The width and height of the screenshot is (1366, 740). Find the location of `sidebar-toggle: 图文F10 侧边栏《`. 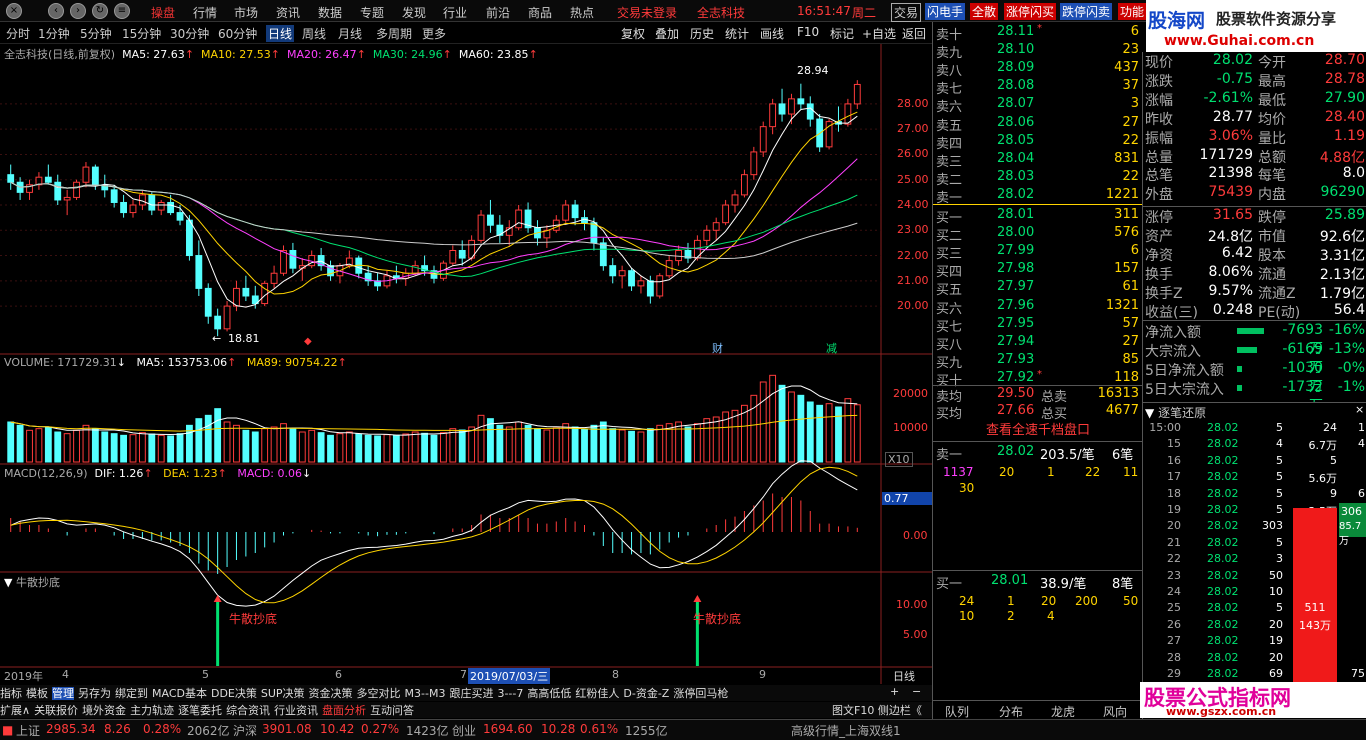

sidebar-toggle: 图文F10 侧边栏《 is located at coordinates (877, 710).